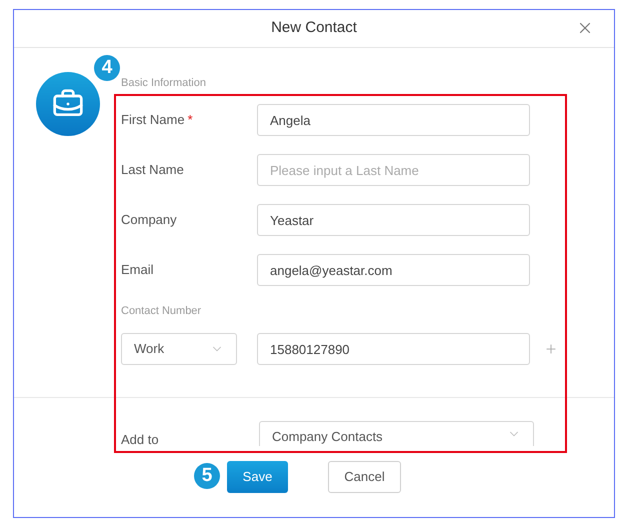 The height and width of the screenshot is (527, 630). What do you see at coordinates (257, 477) in the screenshot?
I see `save-button: Save` at bounding box center [257, 477].